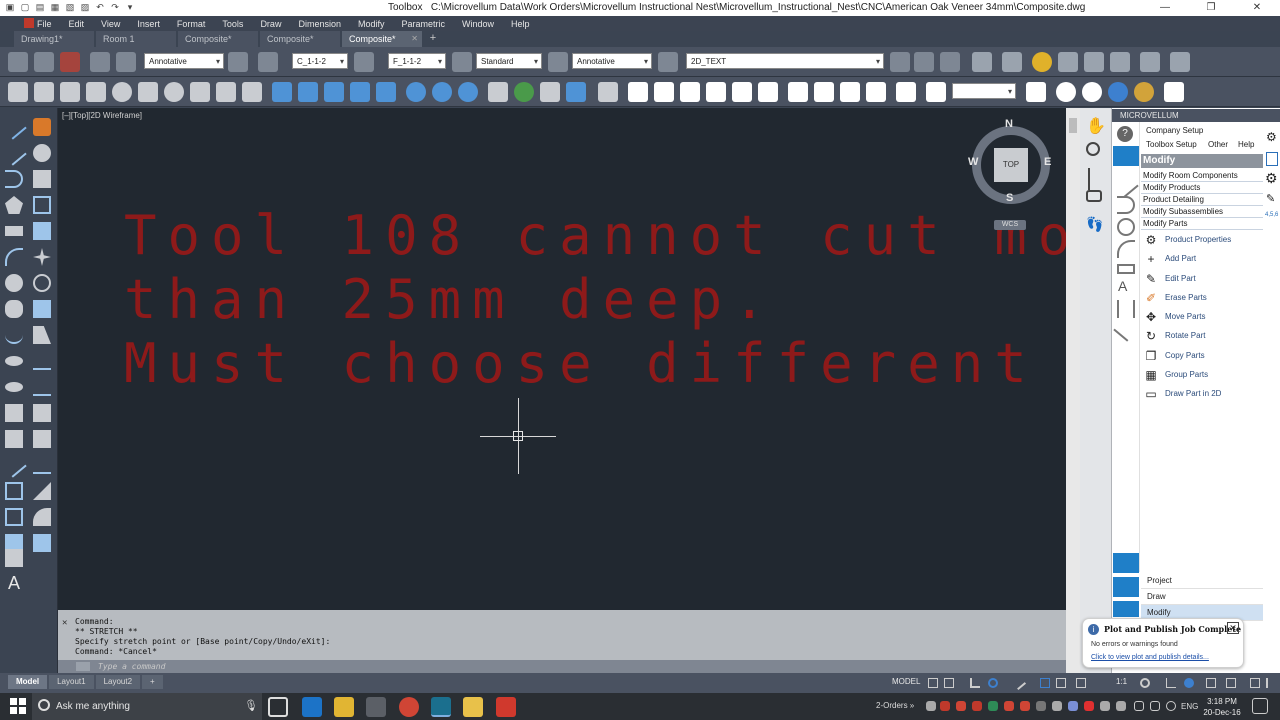  What do you see at coordinates (118, 682) in the screenshot?
I see `tab-layout2: Layout2` at bounding box center [118, 682].